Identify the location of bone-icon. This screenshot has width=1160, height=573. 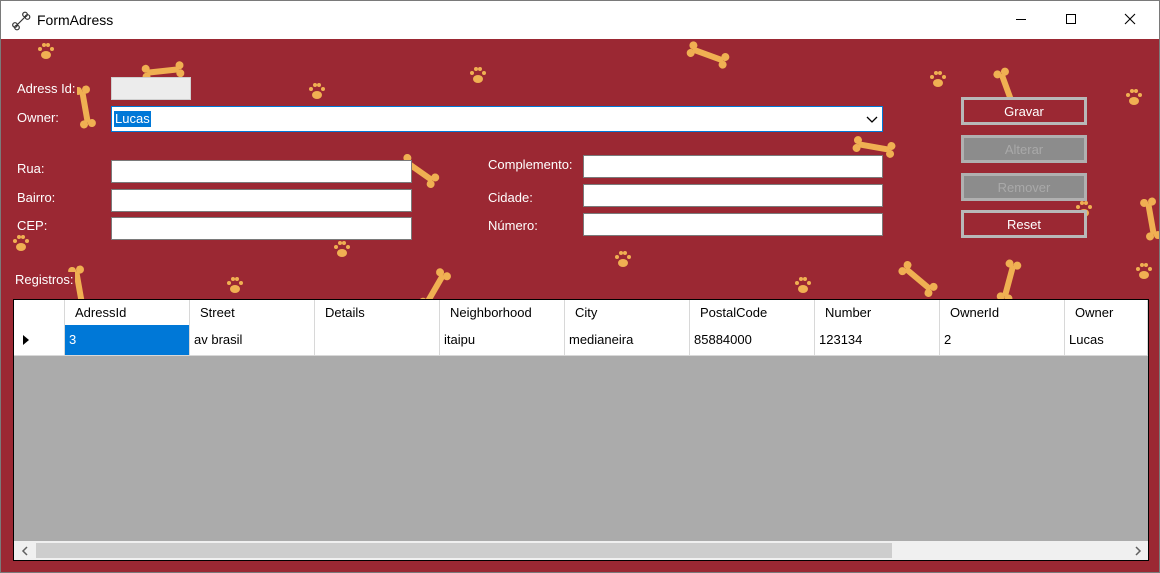
(21, 21).